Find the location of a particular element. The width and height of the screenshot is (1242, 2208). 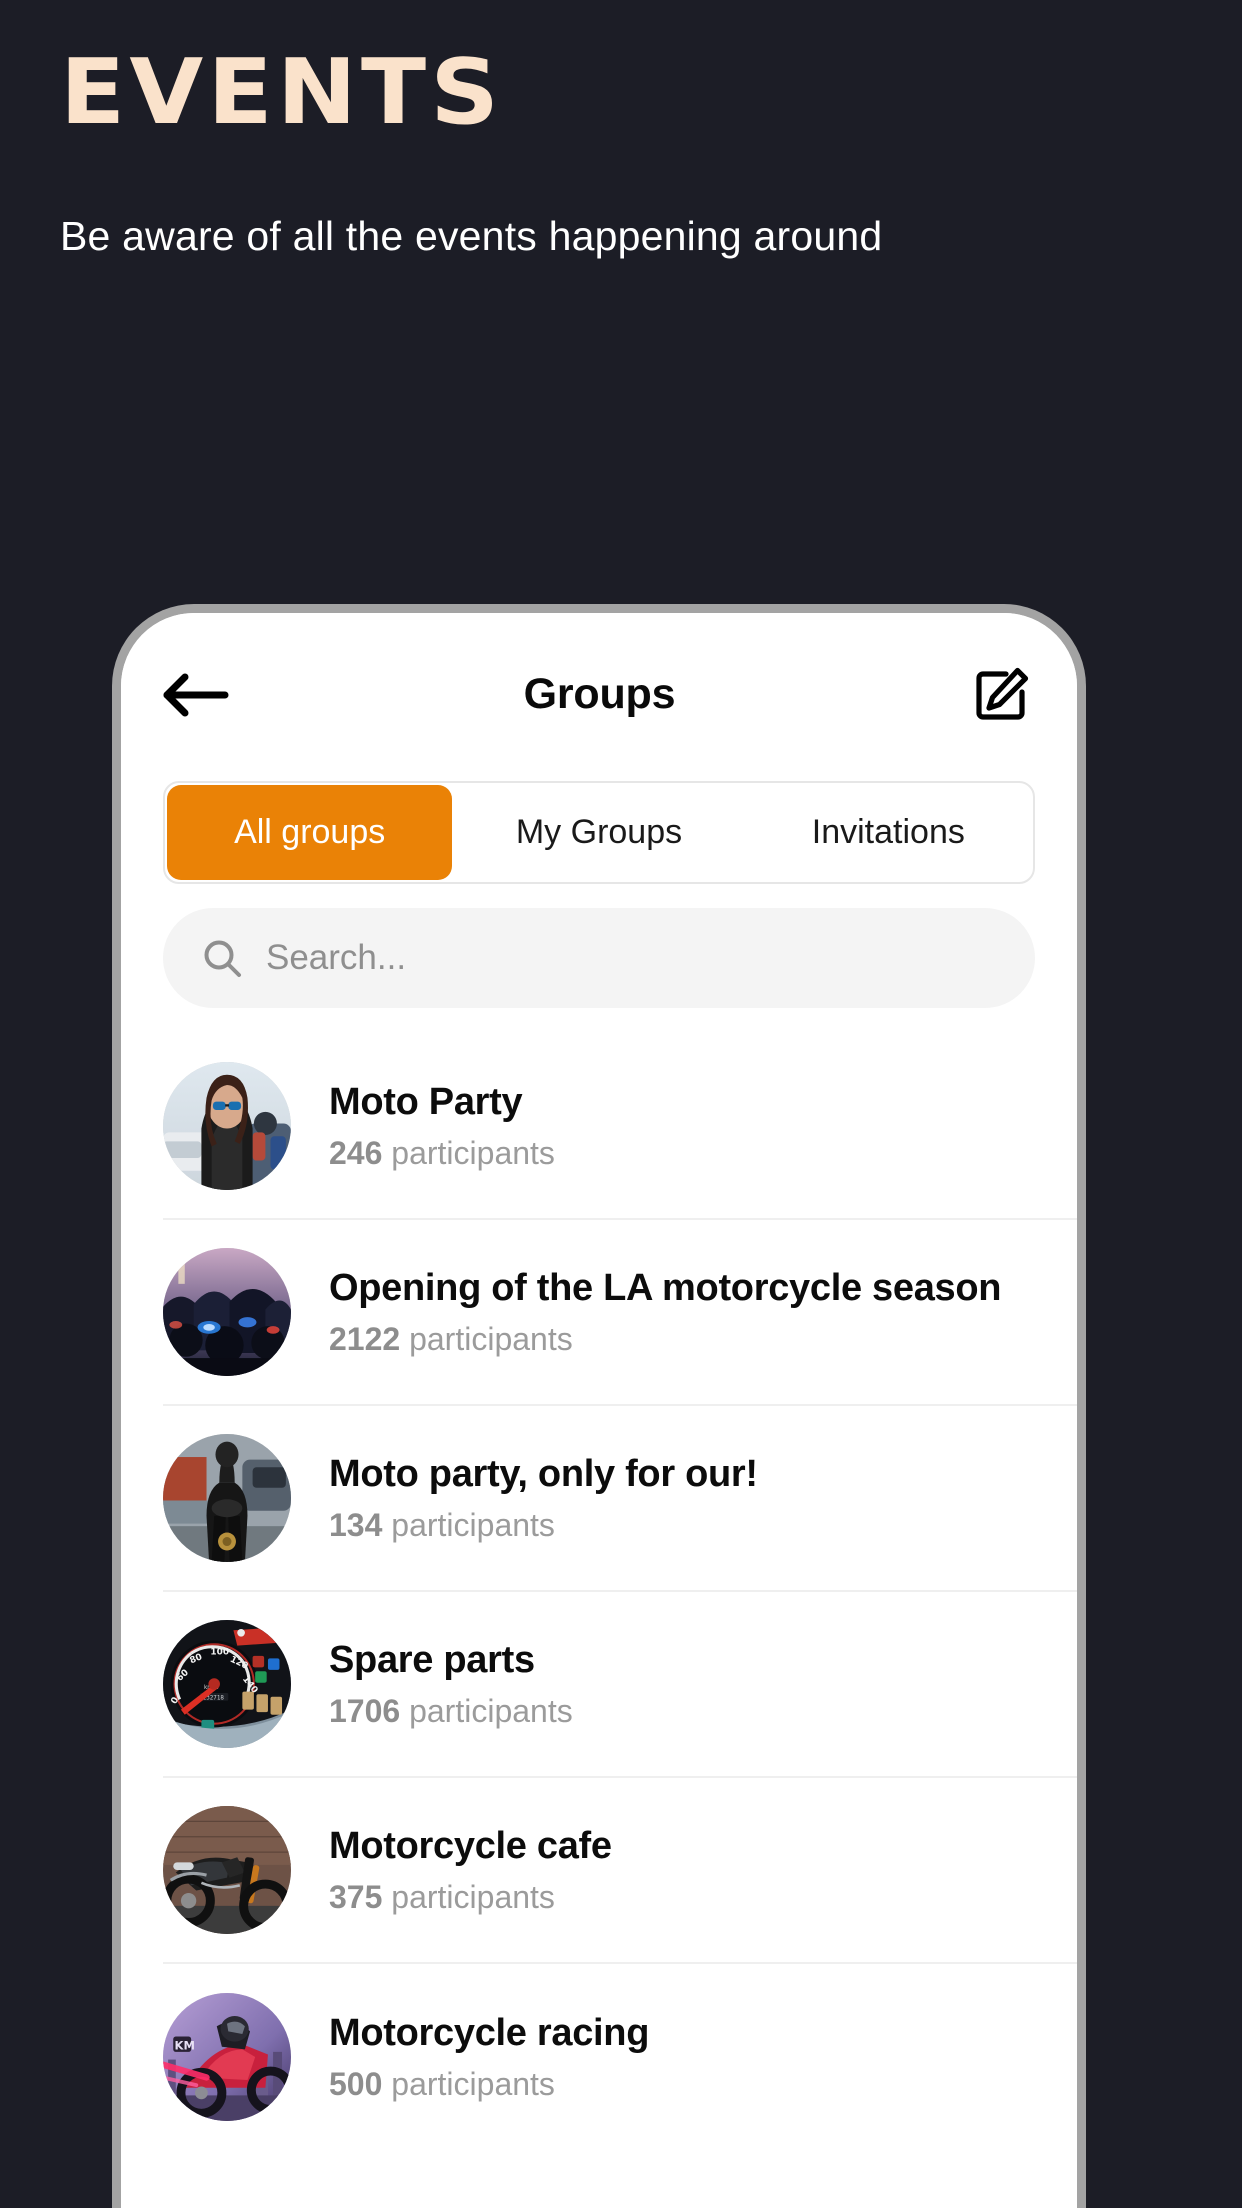

group-text: Motorcycle cafe 375 participants is located at coordinates (470, 1870).